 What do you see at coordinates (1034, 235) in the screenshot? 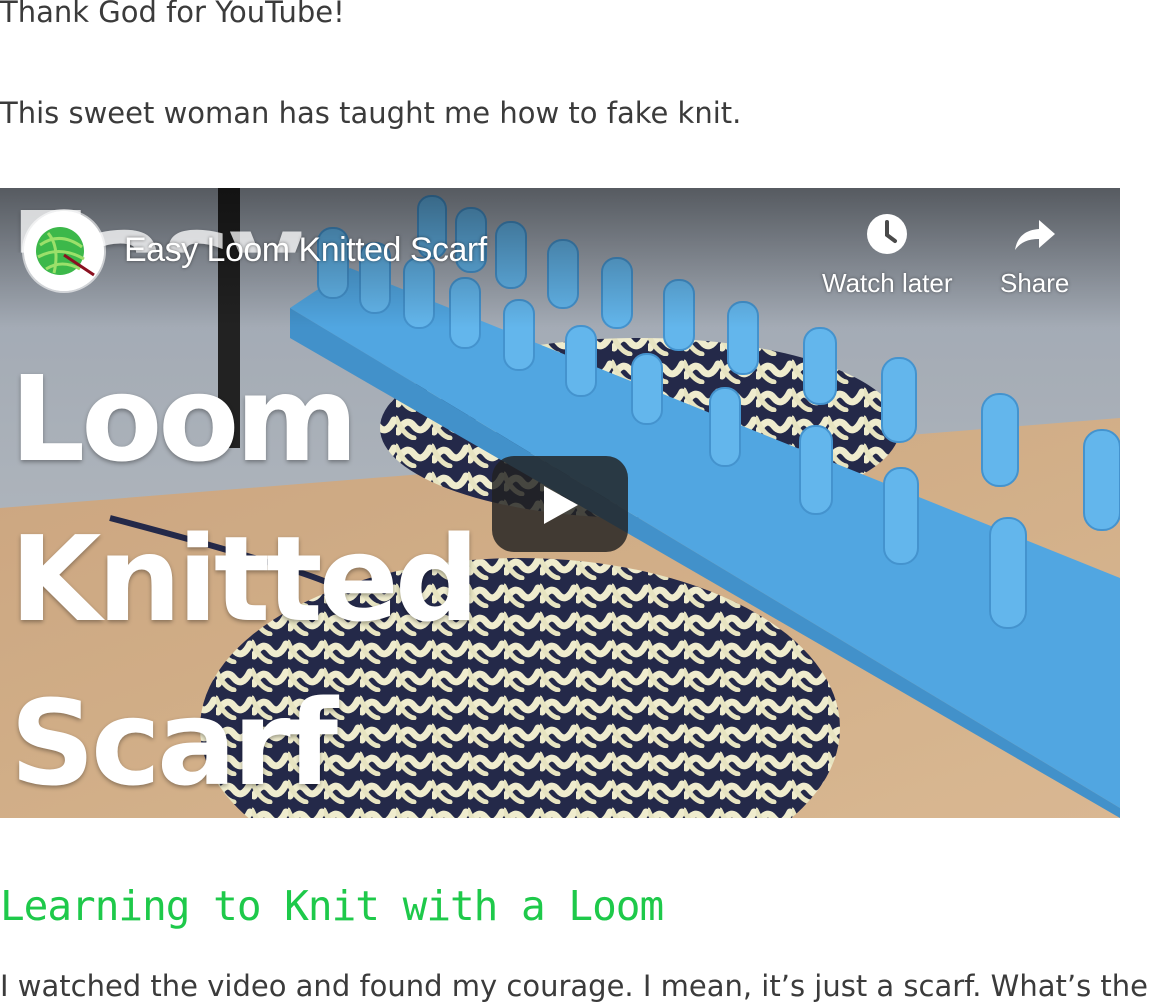
I see `share-arrow-icon` at bounding box center [1034, 235].